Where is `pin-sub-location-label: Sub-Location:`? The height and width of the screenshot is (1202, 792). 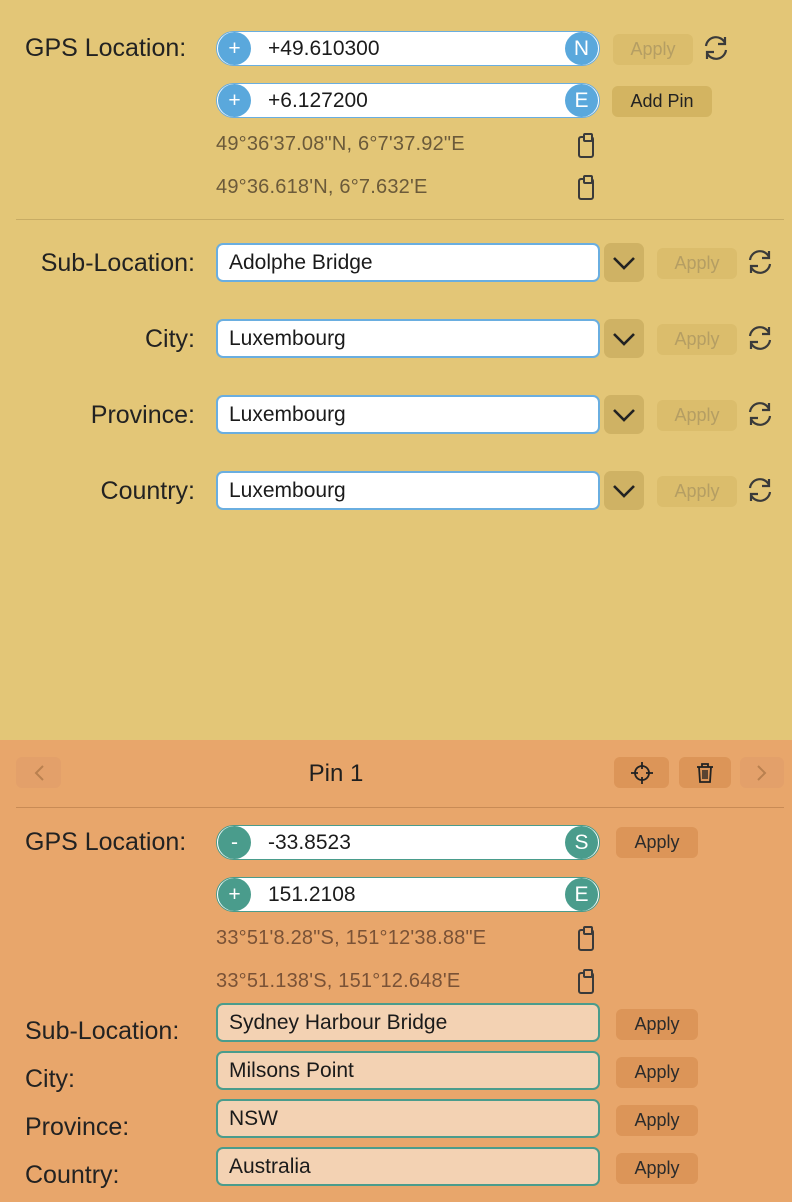
pin-sub-location-label: Sub-Location: is located at coordinates (102, 1031).